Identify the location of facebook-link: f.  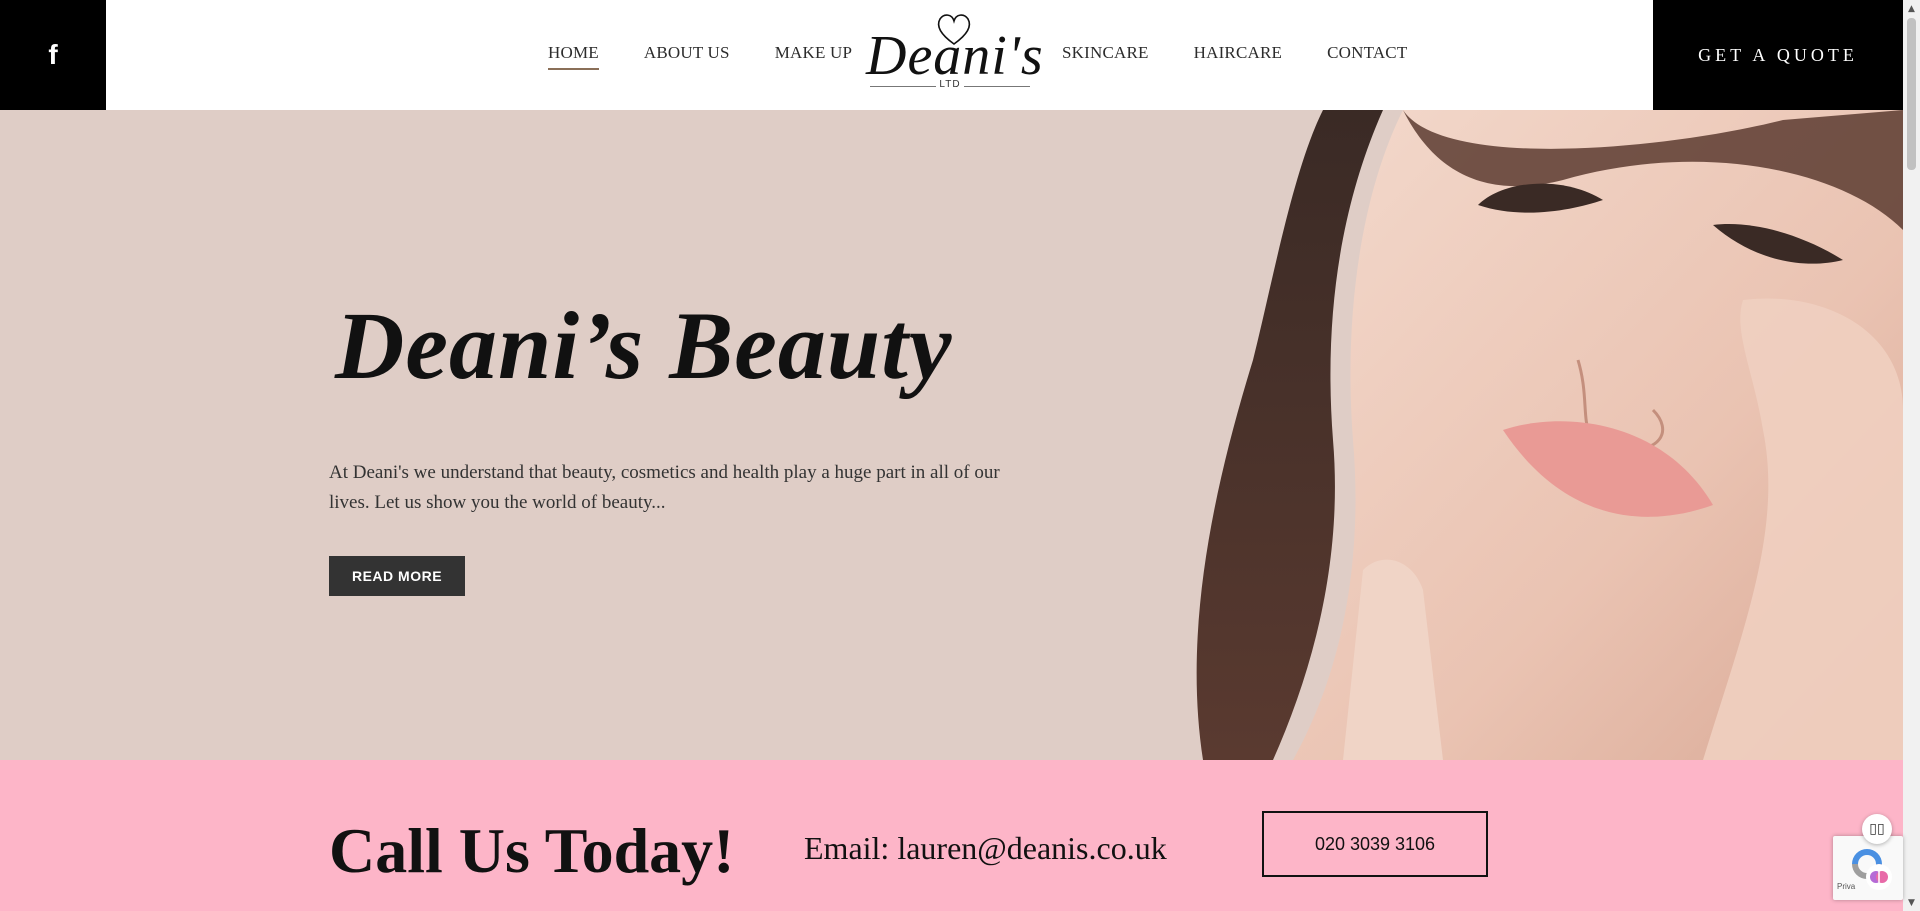
(53, 55).